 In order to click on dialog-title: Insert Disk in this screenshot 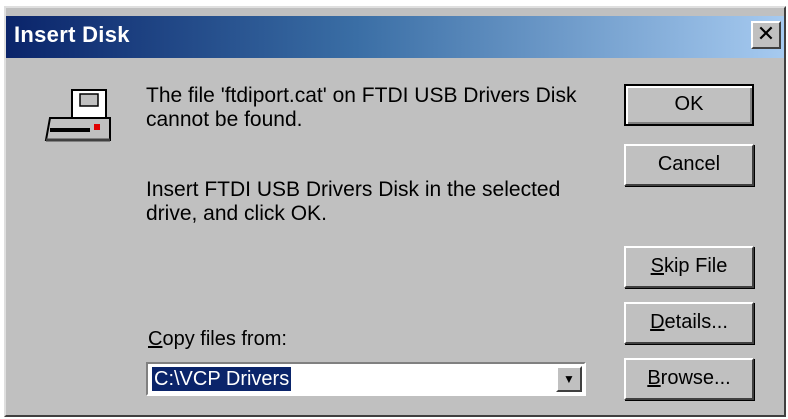, I will do `click(72, 34)`.